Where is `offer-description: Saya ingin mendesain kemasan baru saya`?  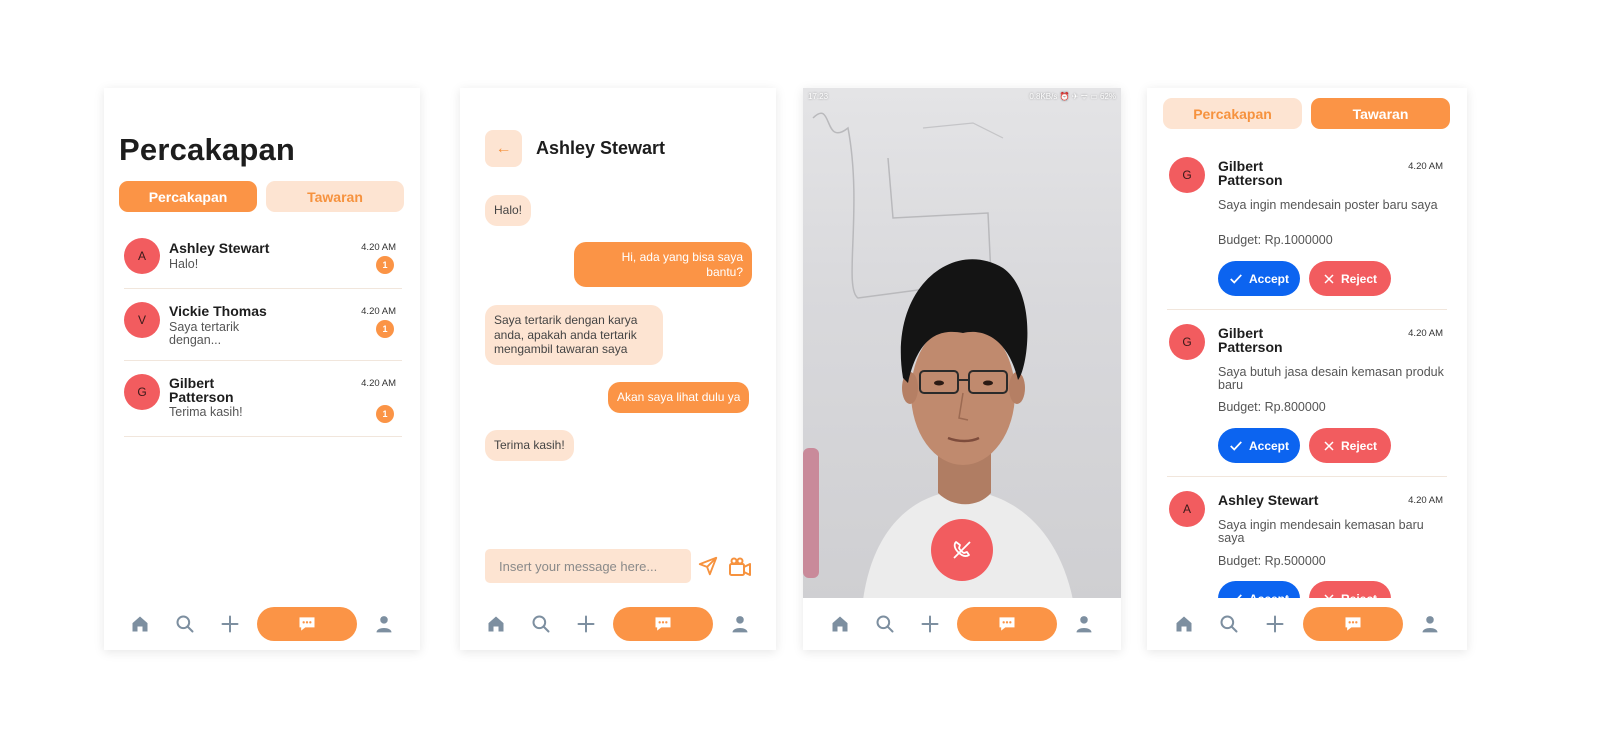
offer-description: Saya ingin mendesain kemasan baru saya is located at coordinates (1321, 531).